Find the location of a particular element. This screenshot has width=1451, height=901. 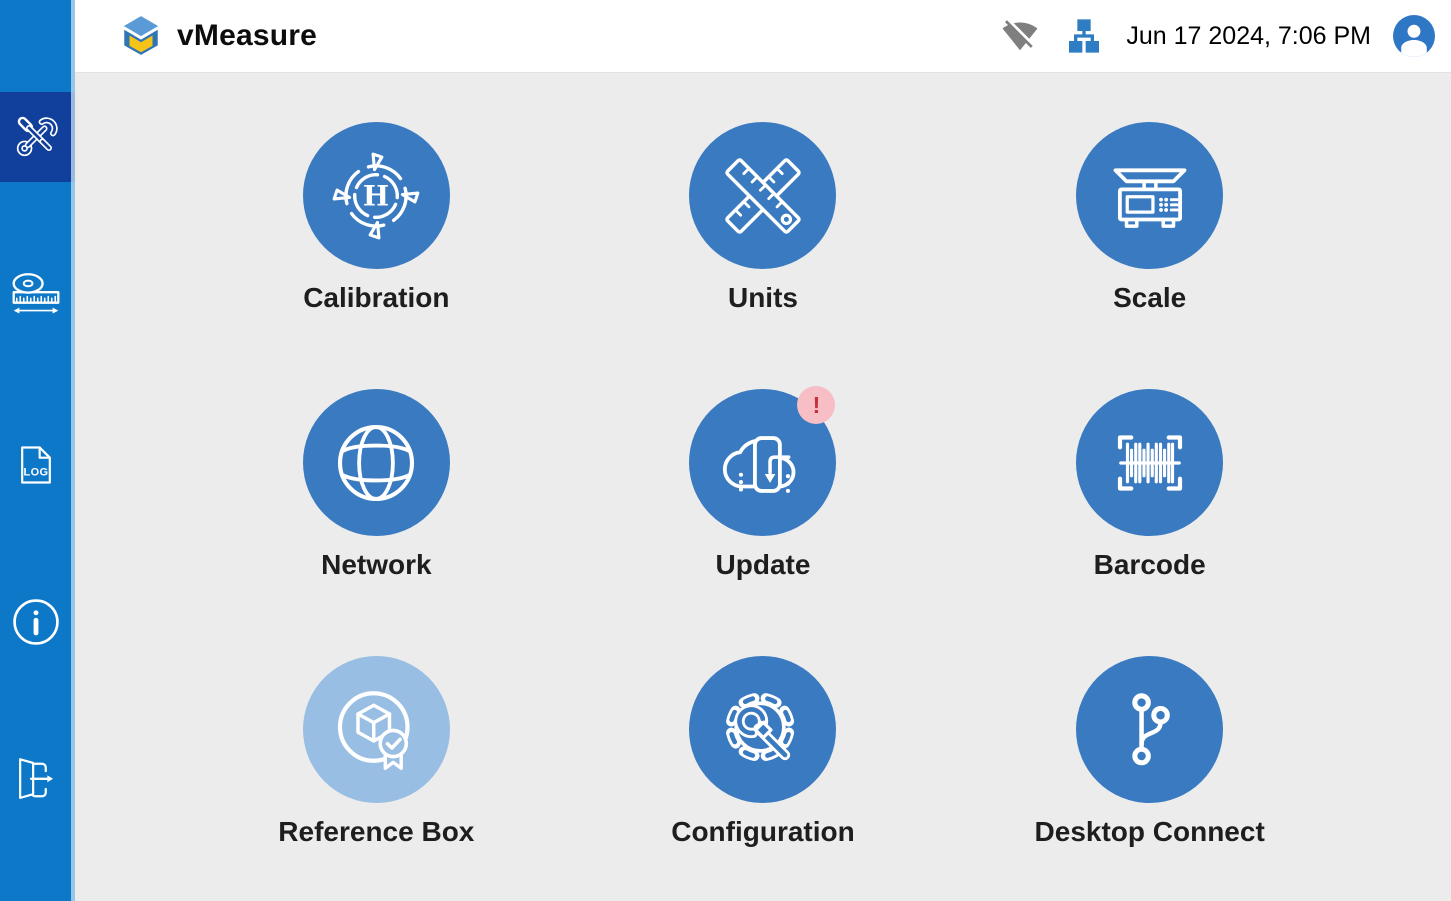

tile-desktop-connect: Desktop Connect is located at coordinates (1149, 778).